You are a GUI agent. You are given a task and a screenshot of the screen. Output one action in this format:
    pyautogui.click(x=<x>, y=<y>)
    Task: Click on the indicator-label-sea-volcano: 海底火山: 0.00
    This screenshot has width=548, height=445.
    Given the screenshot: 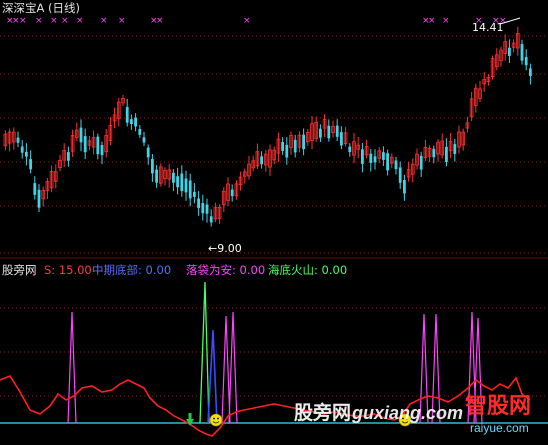 What is the action you would take?
    pyautogui.click(x=308, y=270)
    